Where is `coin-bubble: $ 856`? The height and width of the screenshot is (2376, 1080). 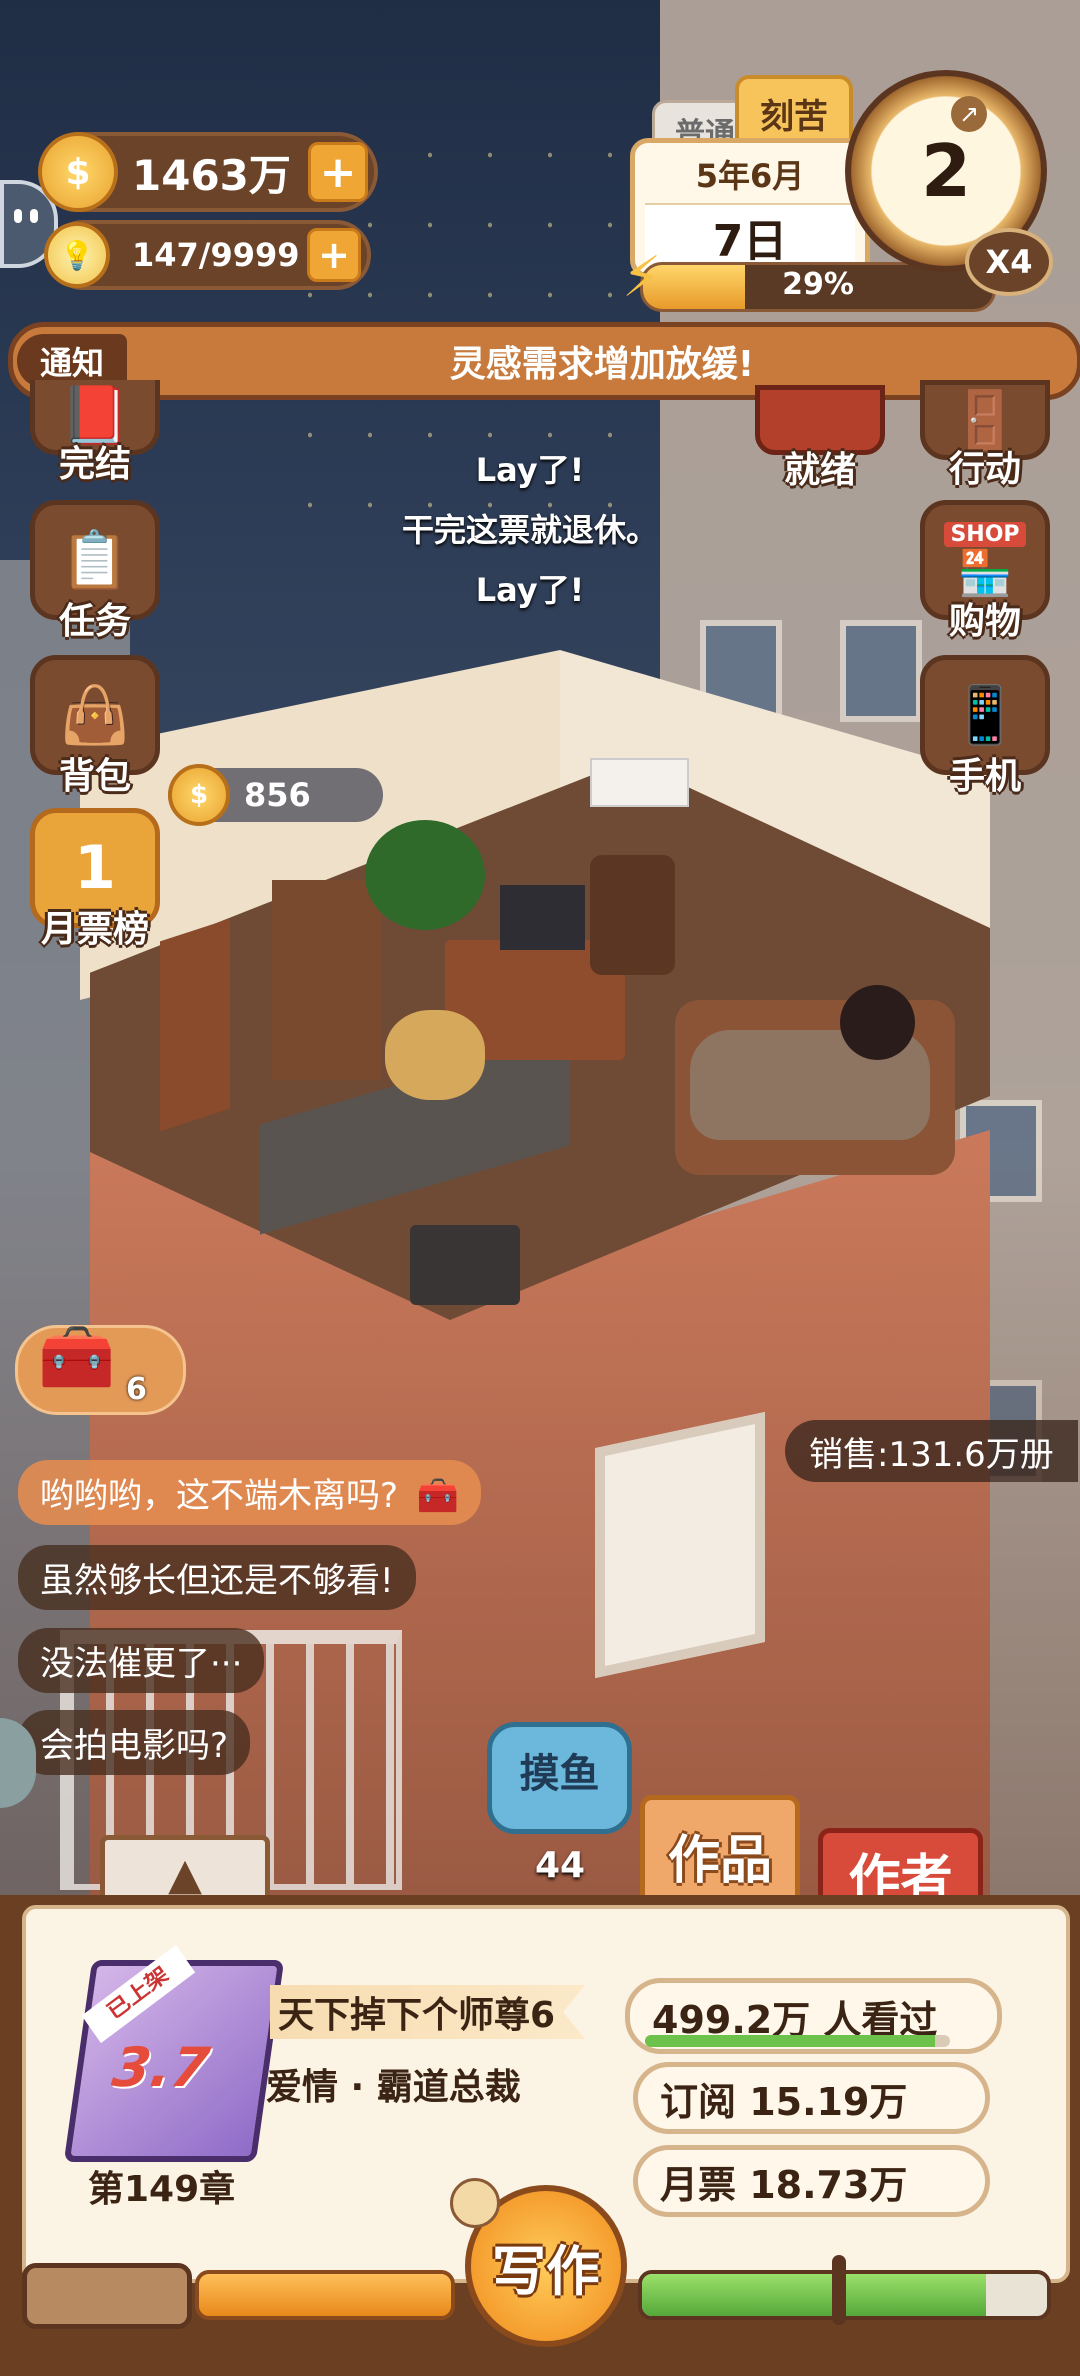
coin-bubble: $ 856 is located at coordinates (275, 795).